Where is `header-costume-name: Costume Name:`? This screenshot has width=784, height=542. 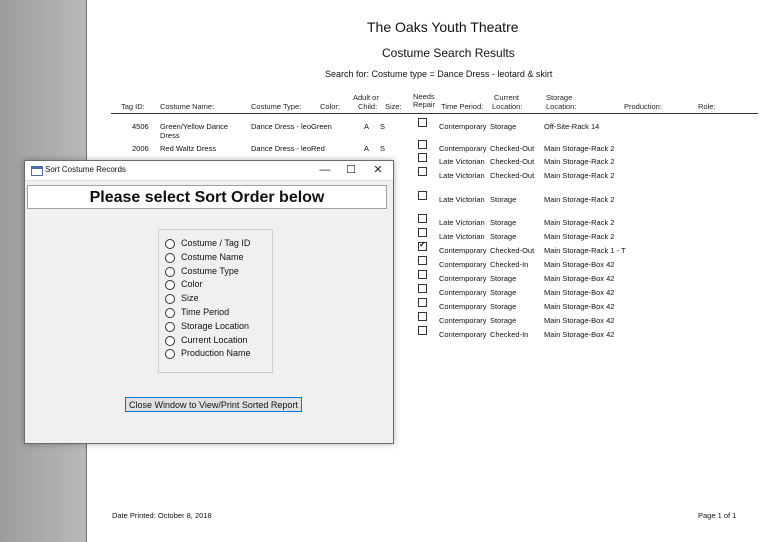
header-costume-name: Costume Name: is located at coordinates (187, 106).